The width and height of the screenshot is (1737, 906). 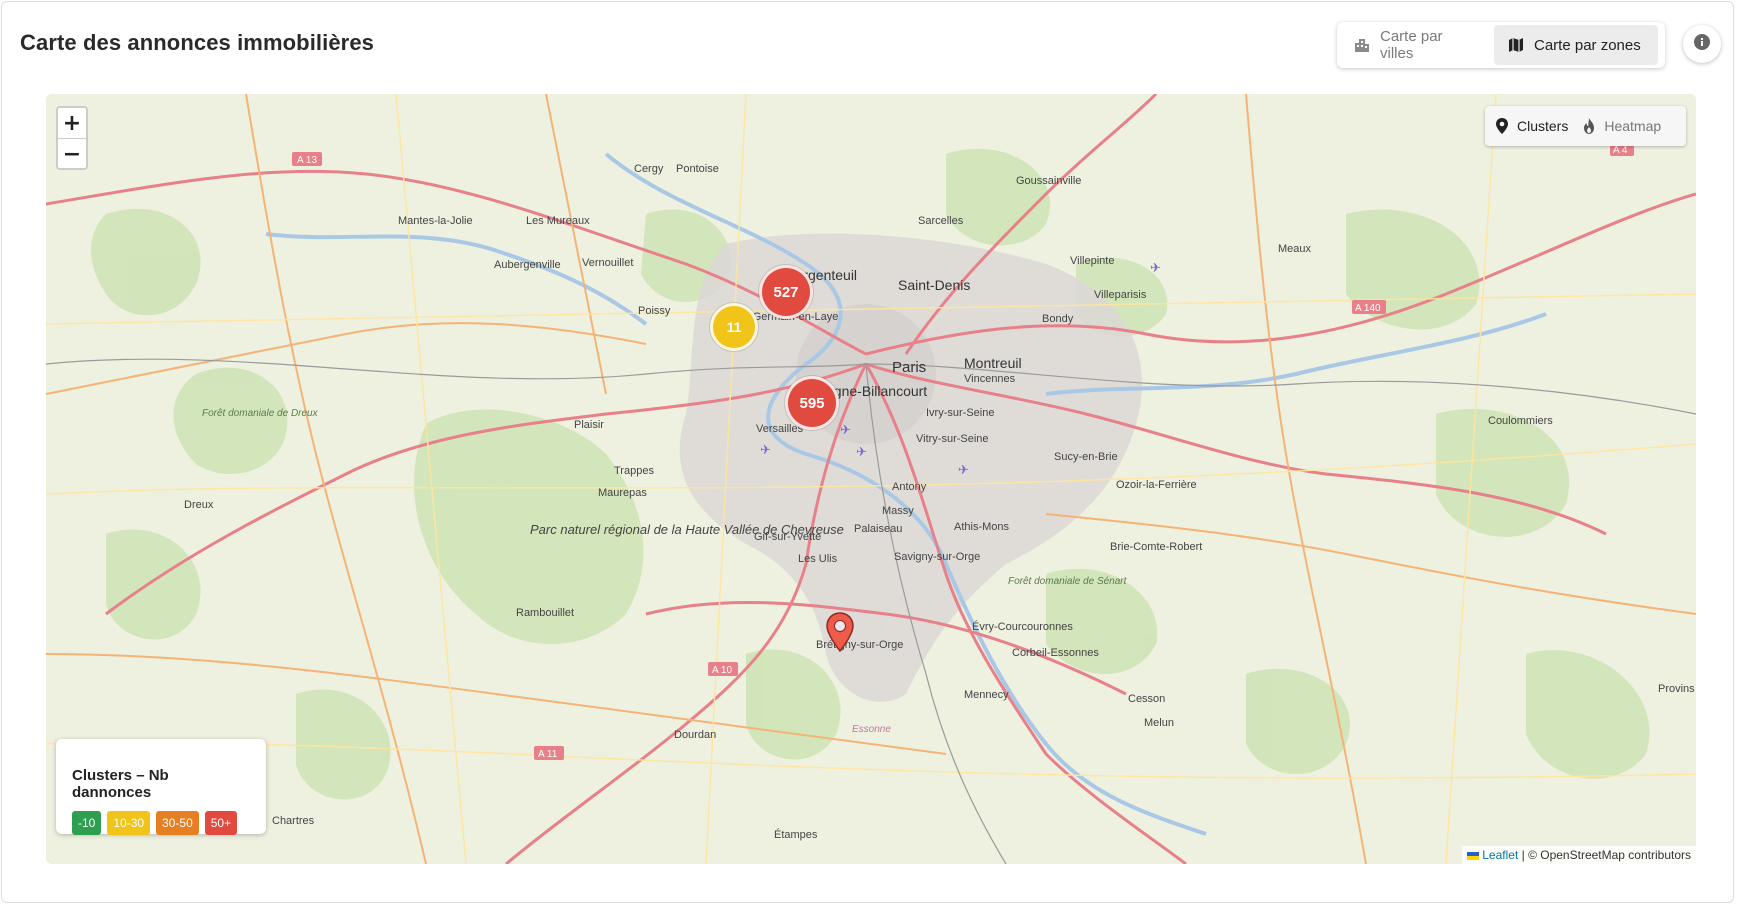 What do you see at coordinates (307, 160) in the screenshot?
I see `road-label: A 13` at bounding box center [307, 160].